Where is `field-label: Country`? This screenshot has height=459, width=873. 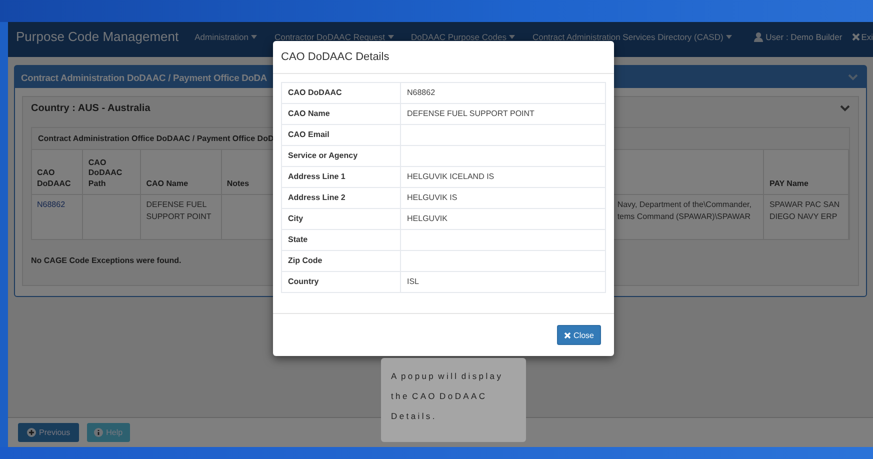
field-label: Country is located at coordinates (303, 281).